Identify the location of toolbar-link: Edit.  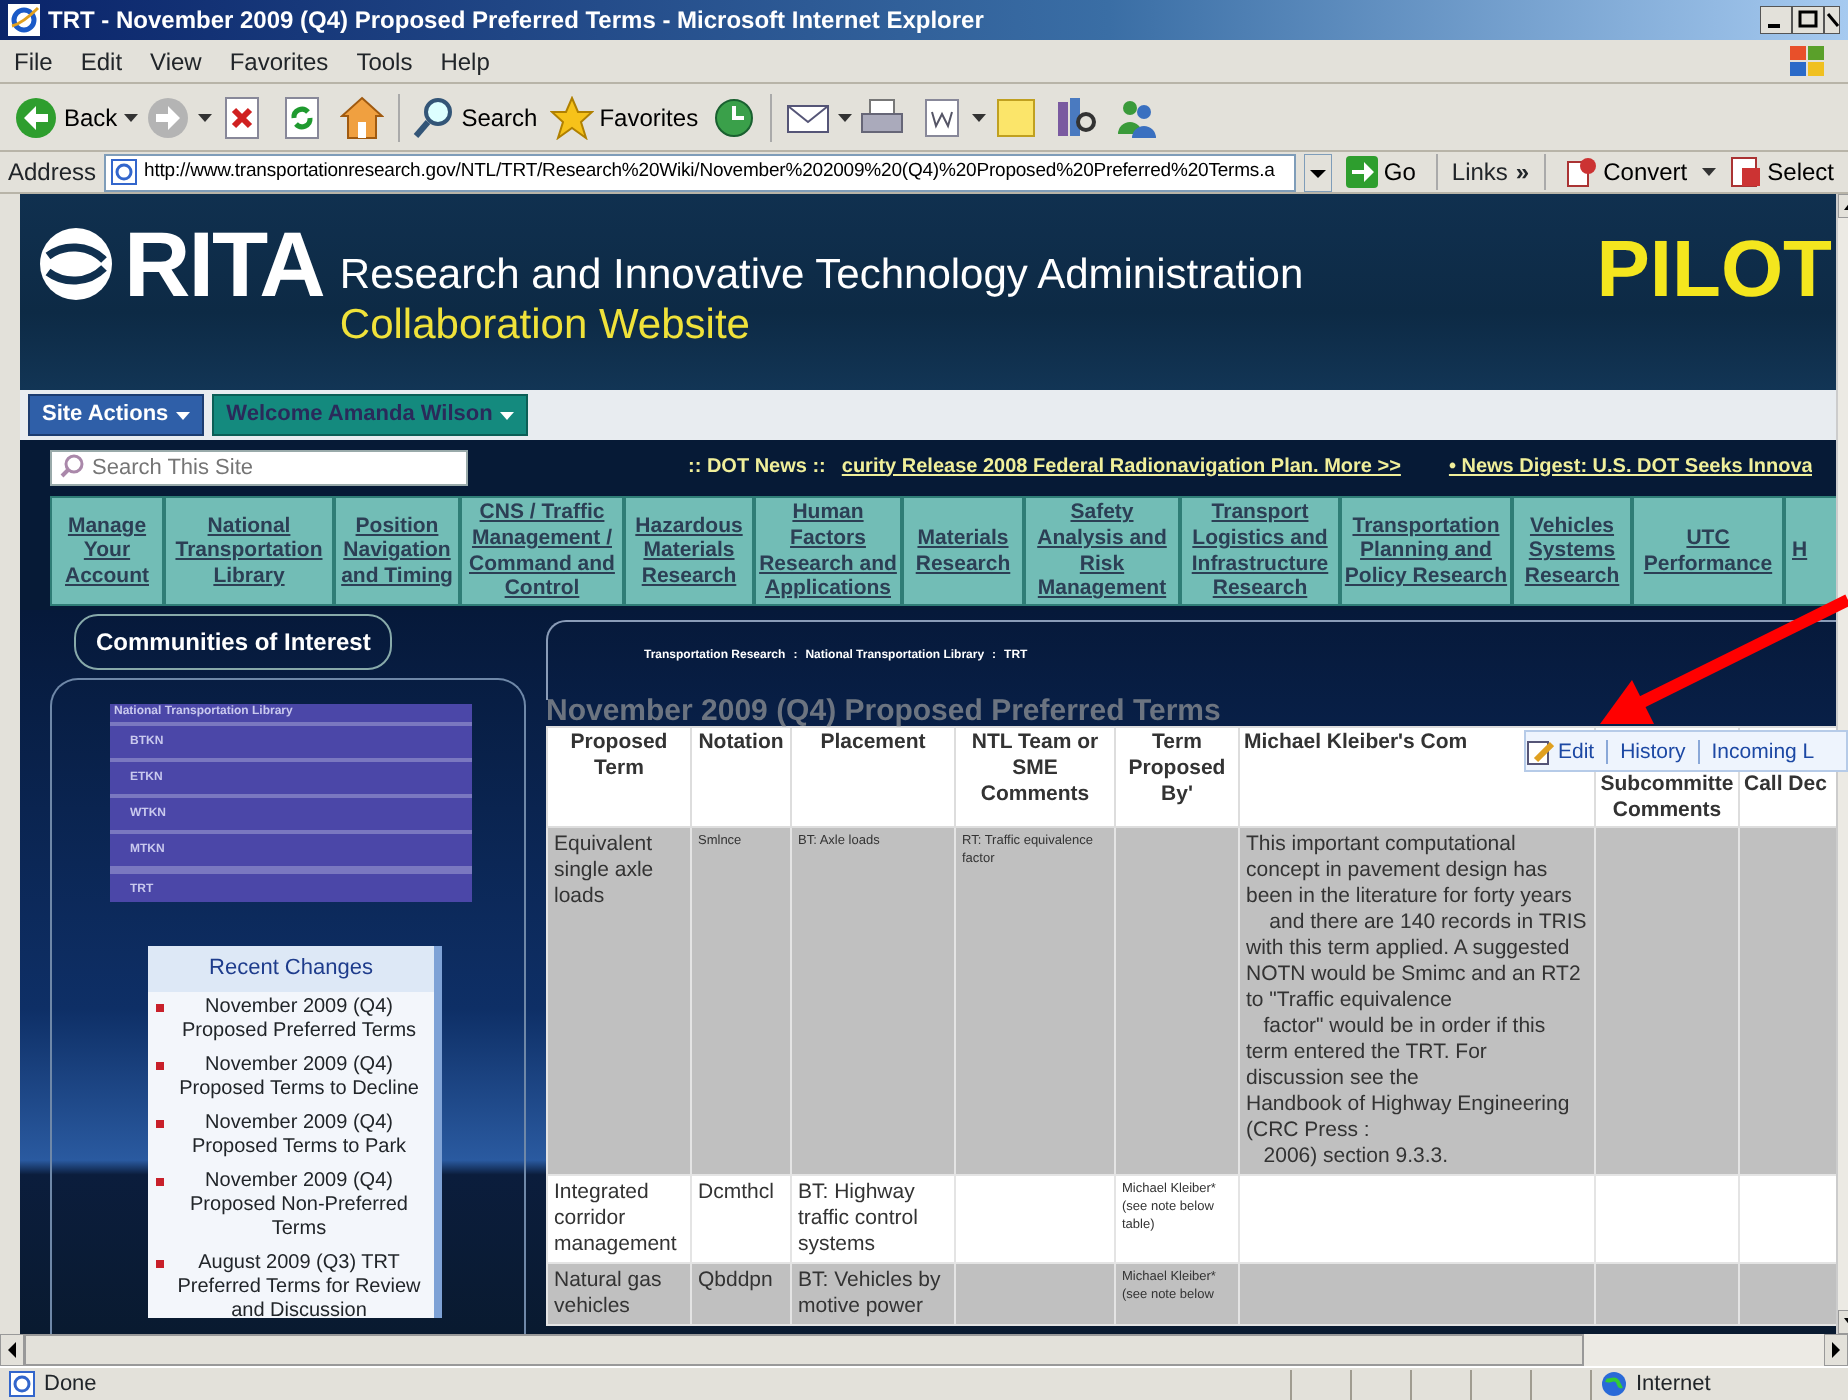
(1580, 751).